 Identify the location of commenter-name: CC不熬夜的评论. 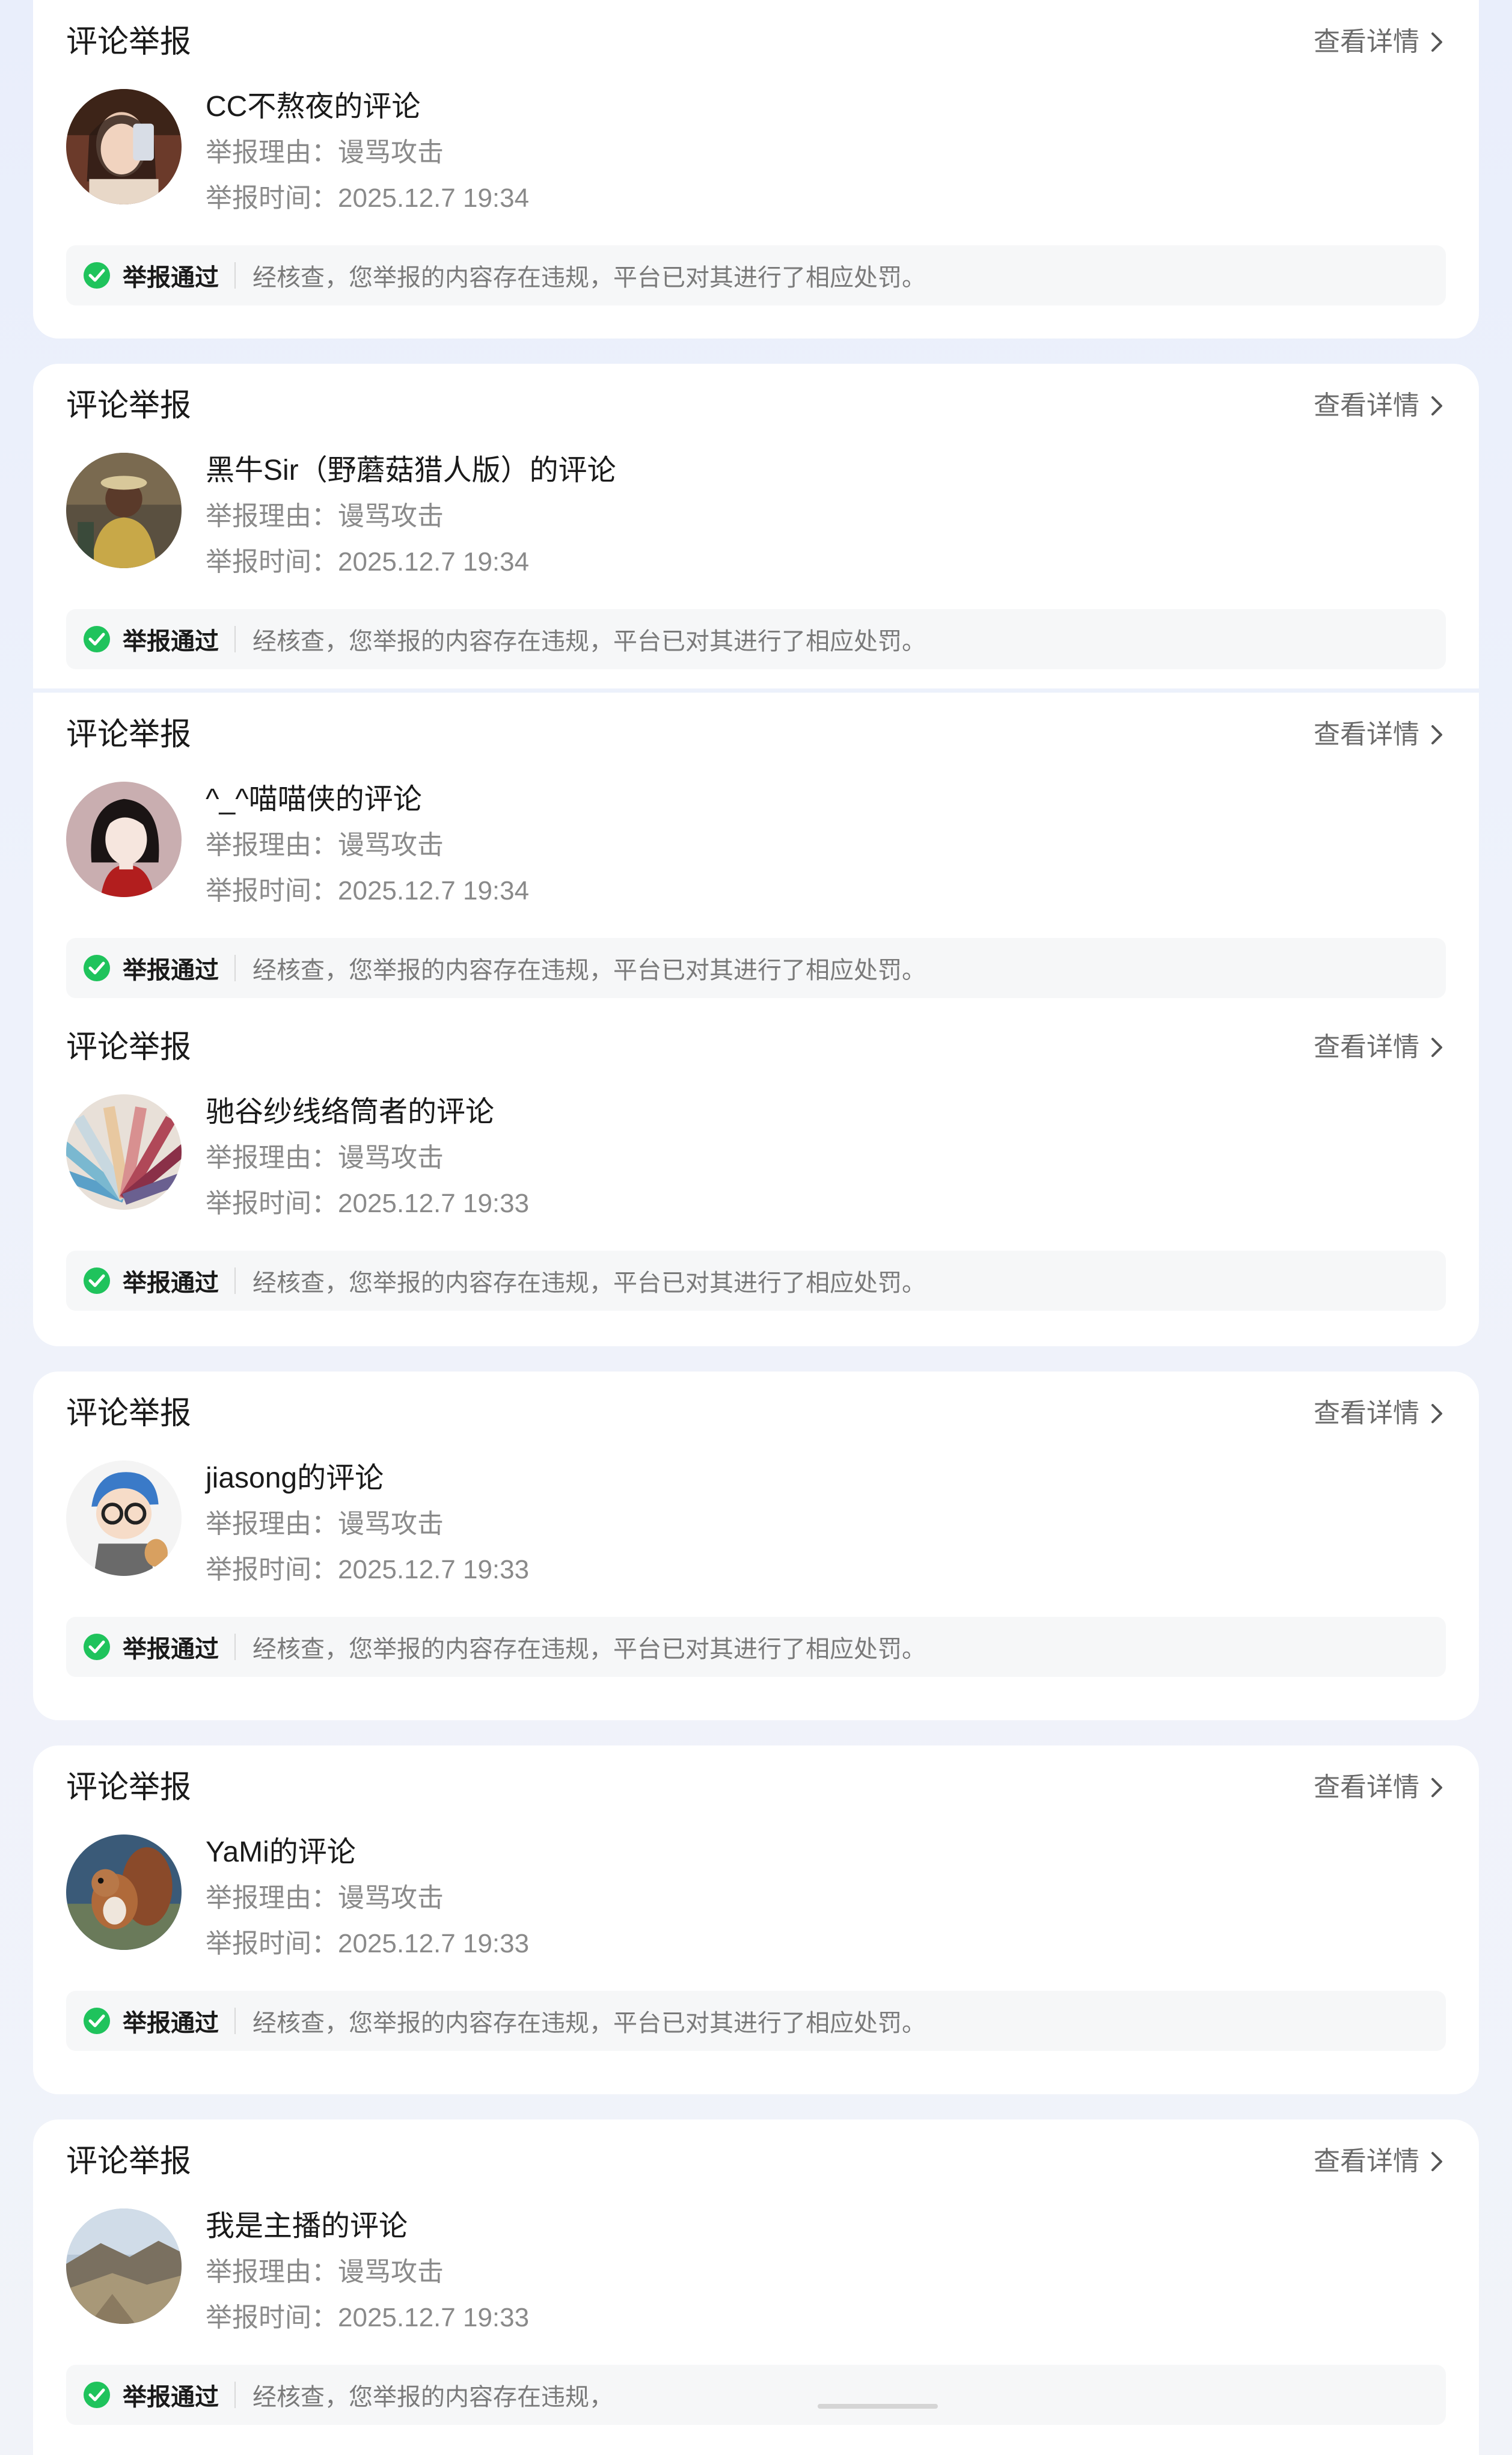
(367, 107).